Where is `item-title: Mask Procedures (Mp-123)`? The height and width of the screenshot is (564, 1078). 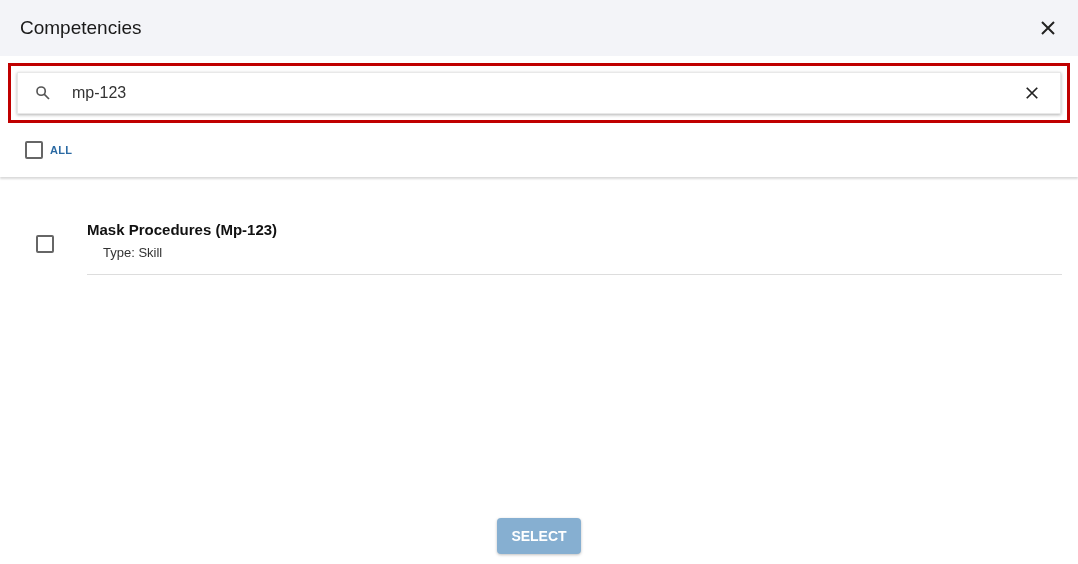 item-title: Mask Procedures (Mp-123) is located at coordinates (183, 230).